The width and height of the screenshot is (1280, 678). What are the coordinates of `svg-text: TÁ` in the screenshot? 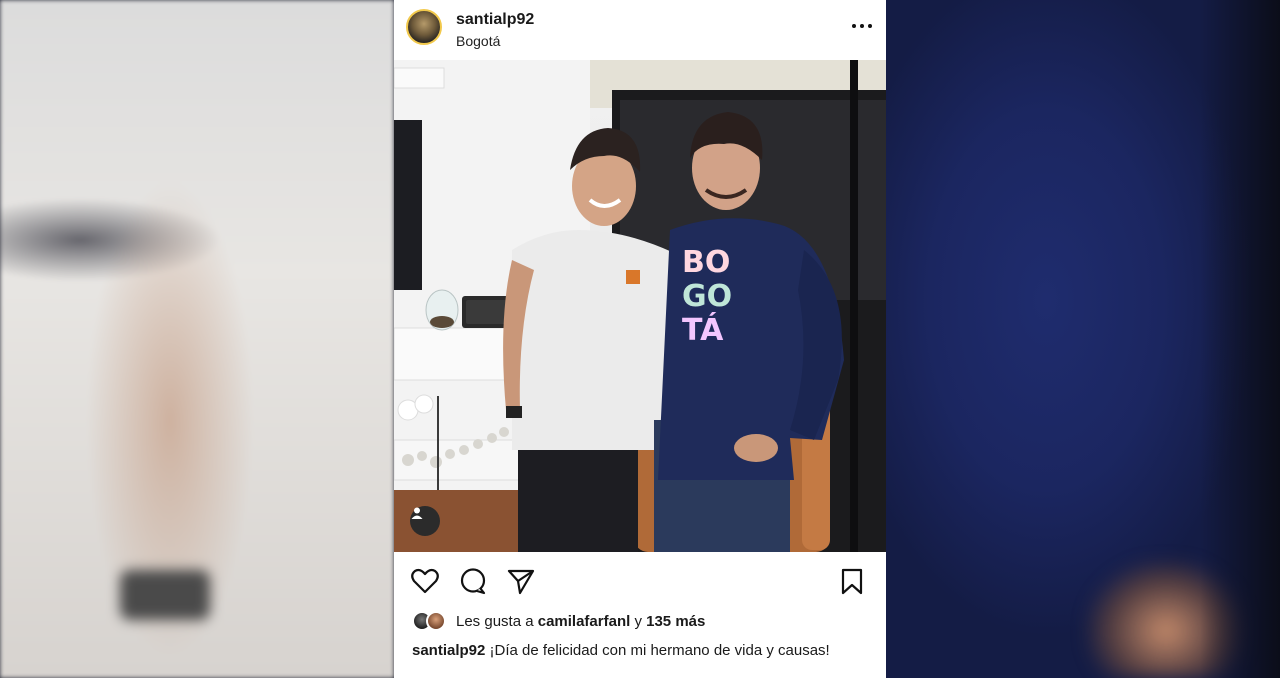 It's located at (703, 330).